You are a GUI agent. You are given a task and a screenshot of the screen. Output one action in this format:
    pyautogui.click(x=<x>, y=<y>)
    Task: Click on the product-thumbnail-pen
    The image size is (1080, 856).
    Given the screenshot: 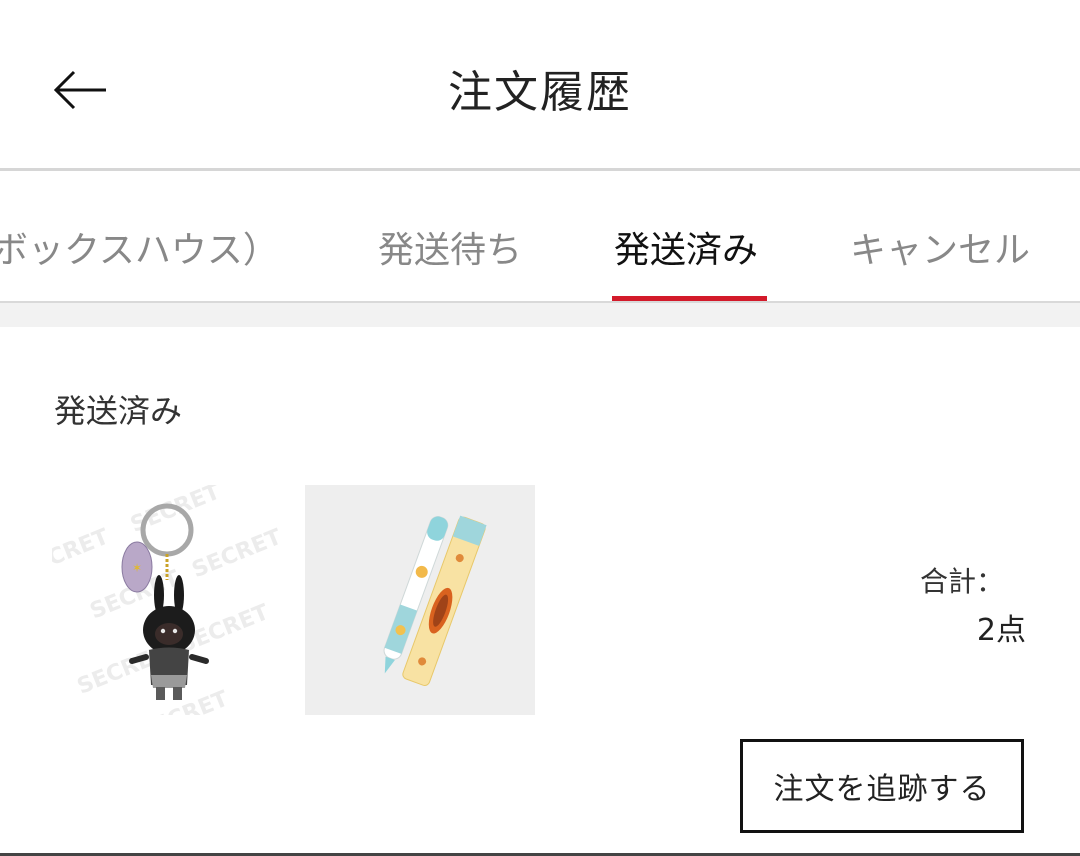 What is the action you would take?
    pyautogui.click(x=420, y=600)
    